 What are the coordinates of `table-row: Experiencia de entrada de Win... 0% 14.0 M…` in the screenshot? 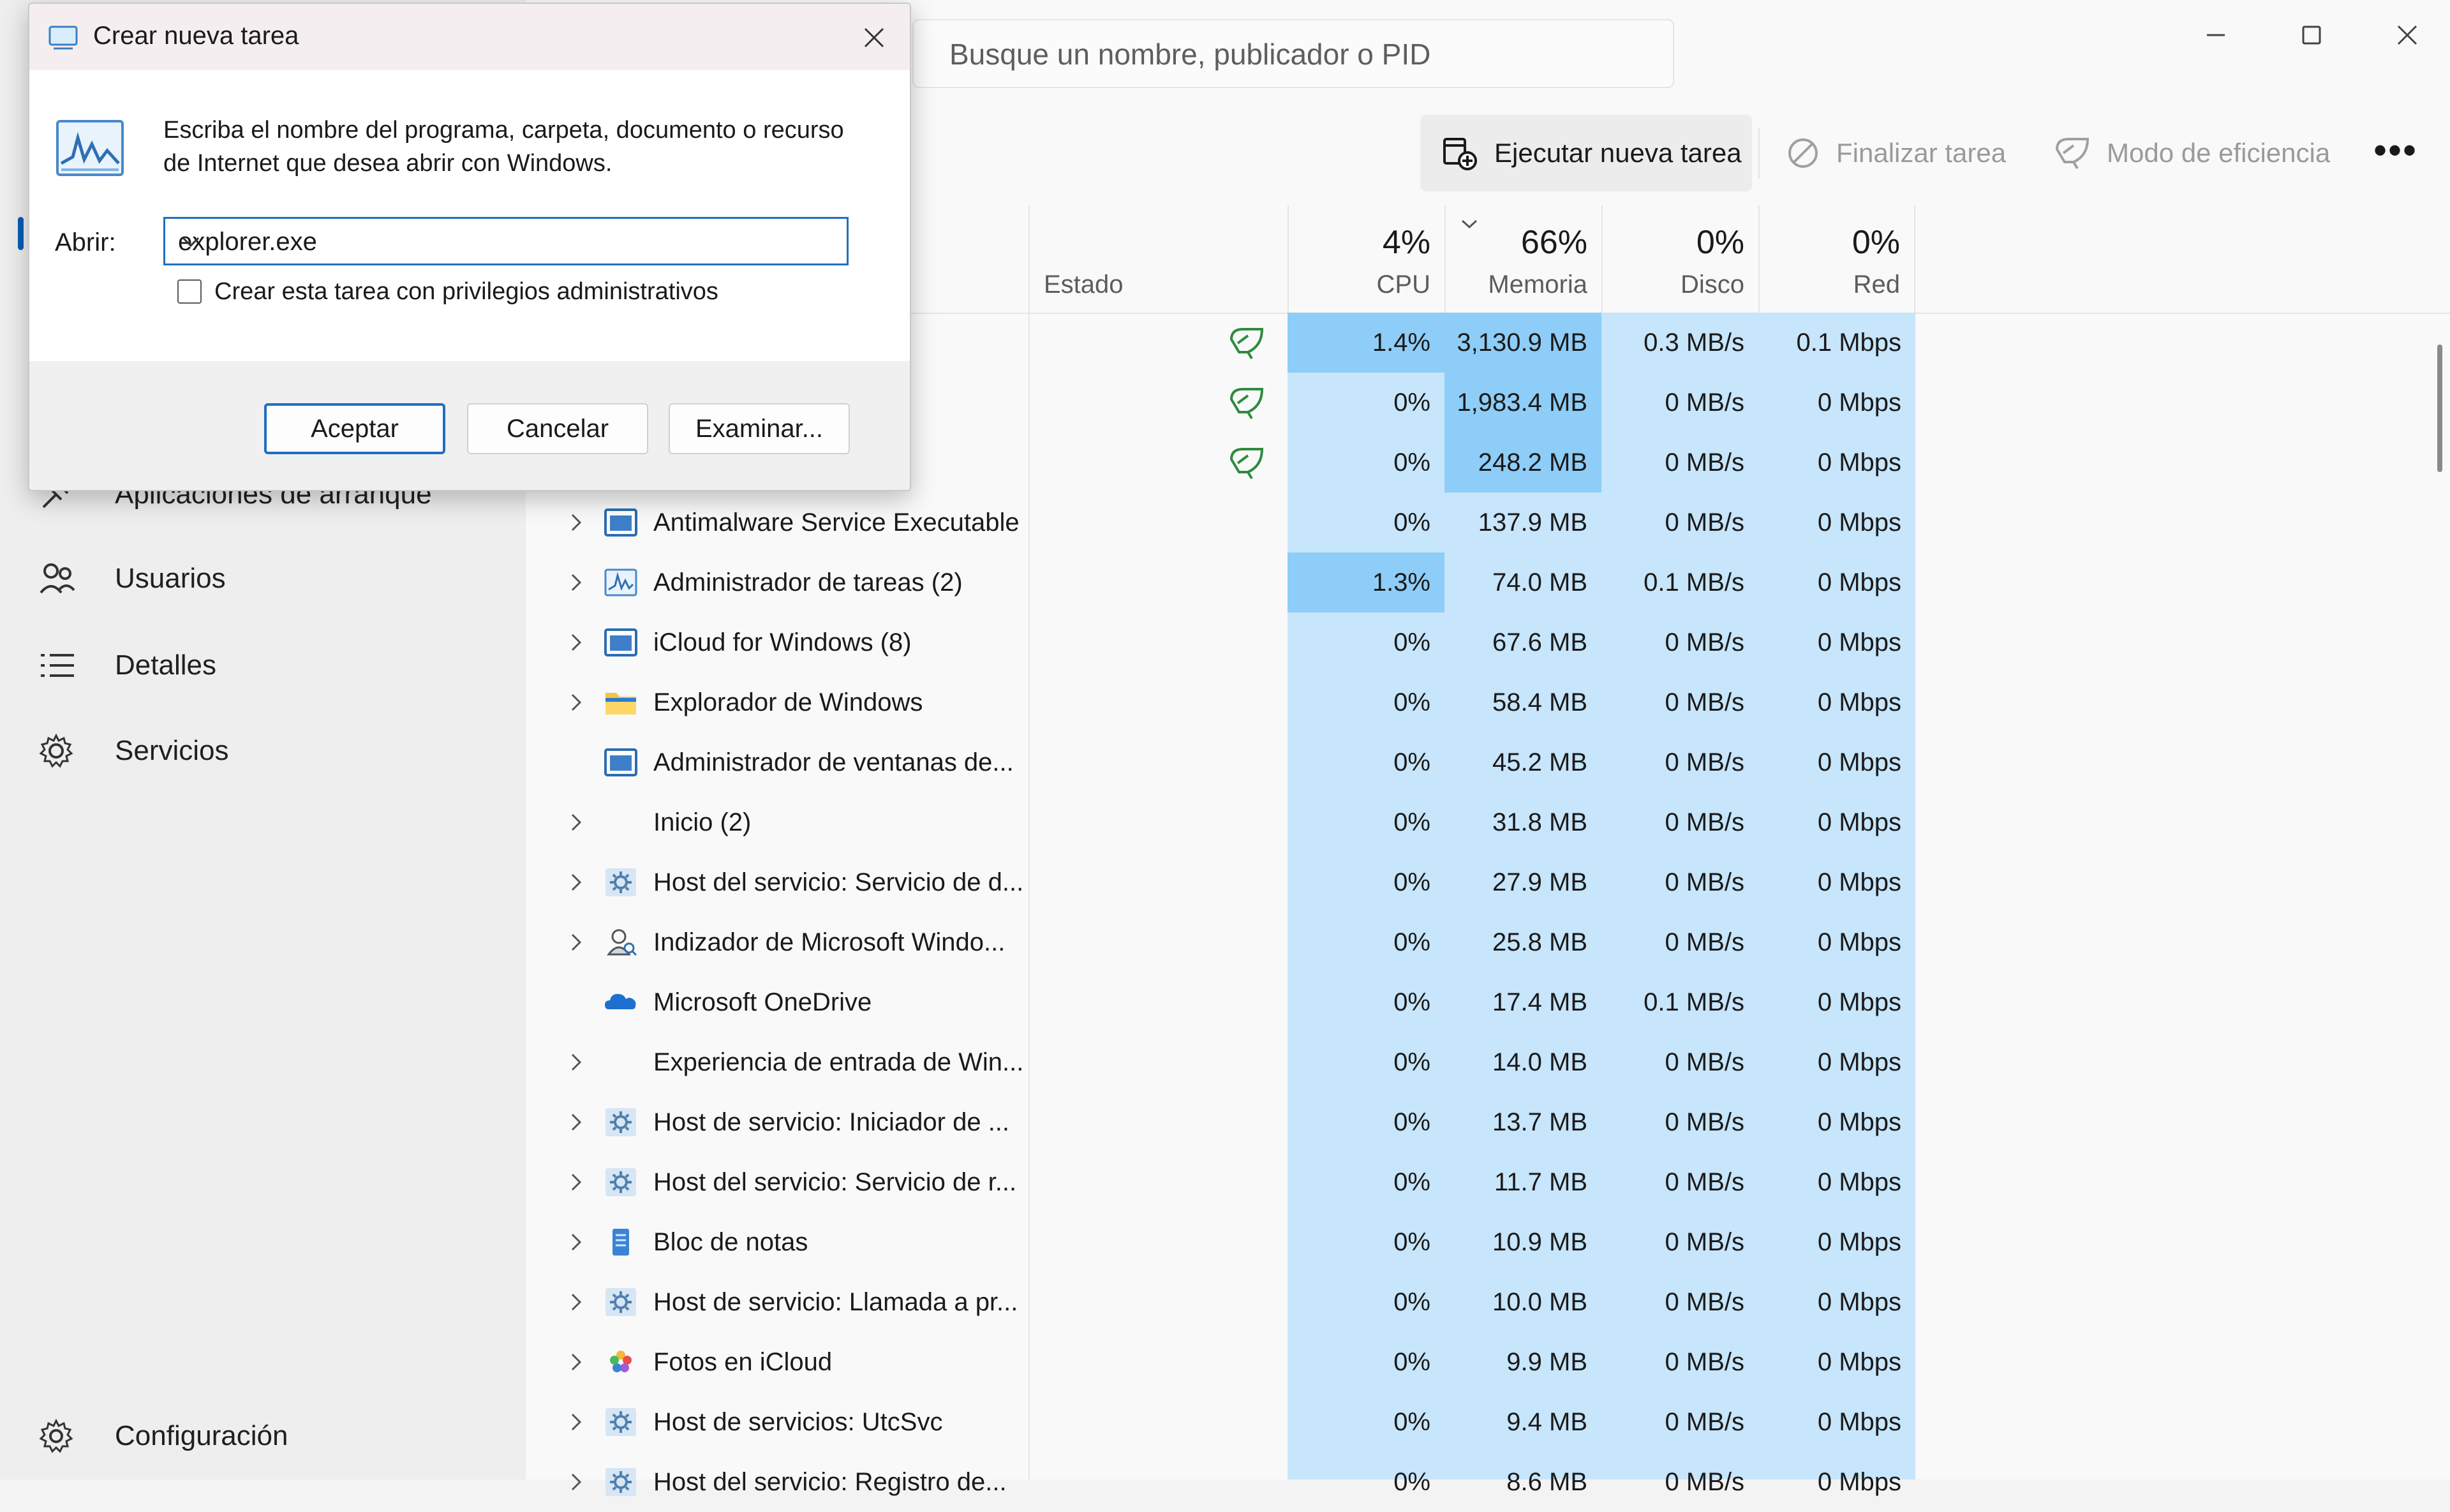 It's located at (1488, 1062).